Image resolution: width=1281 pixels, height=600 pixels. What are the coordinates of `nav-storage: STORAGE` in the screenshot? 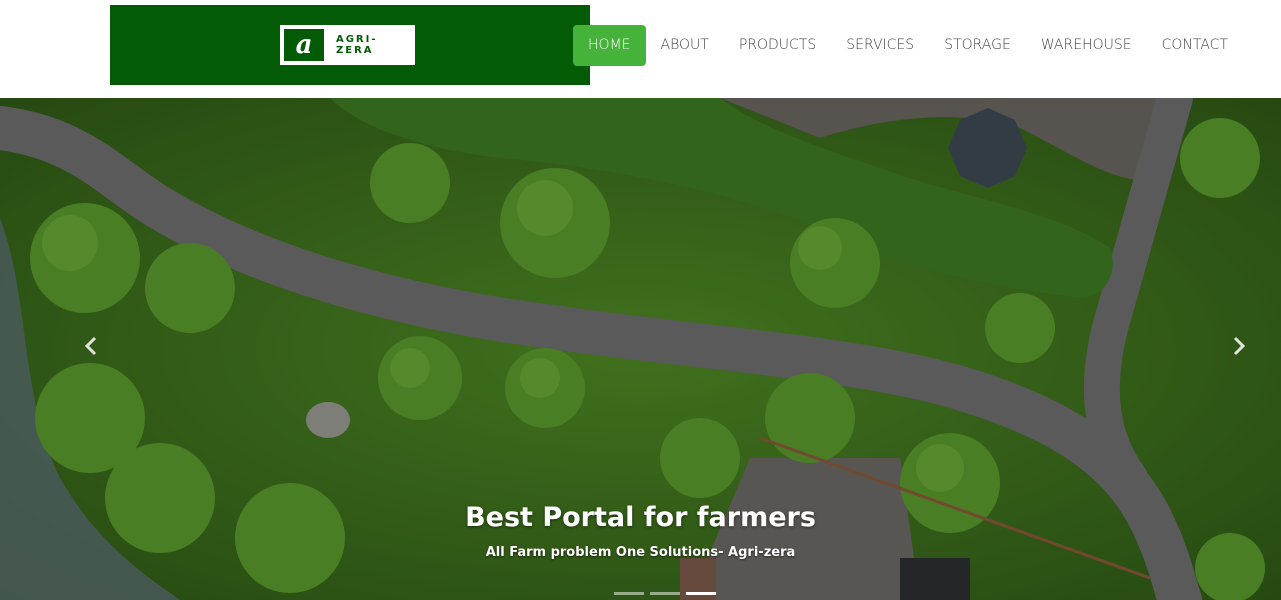 It's located at (977, 45).